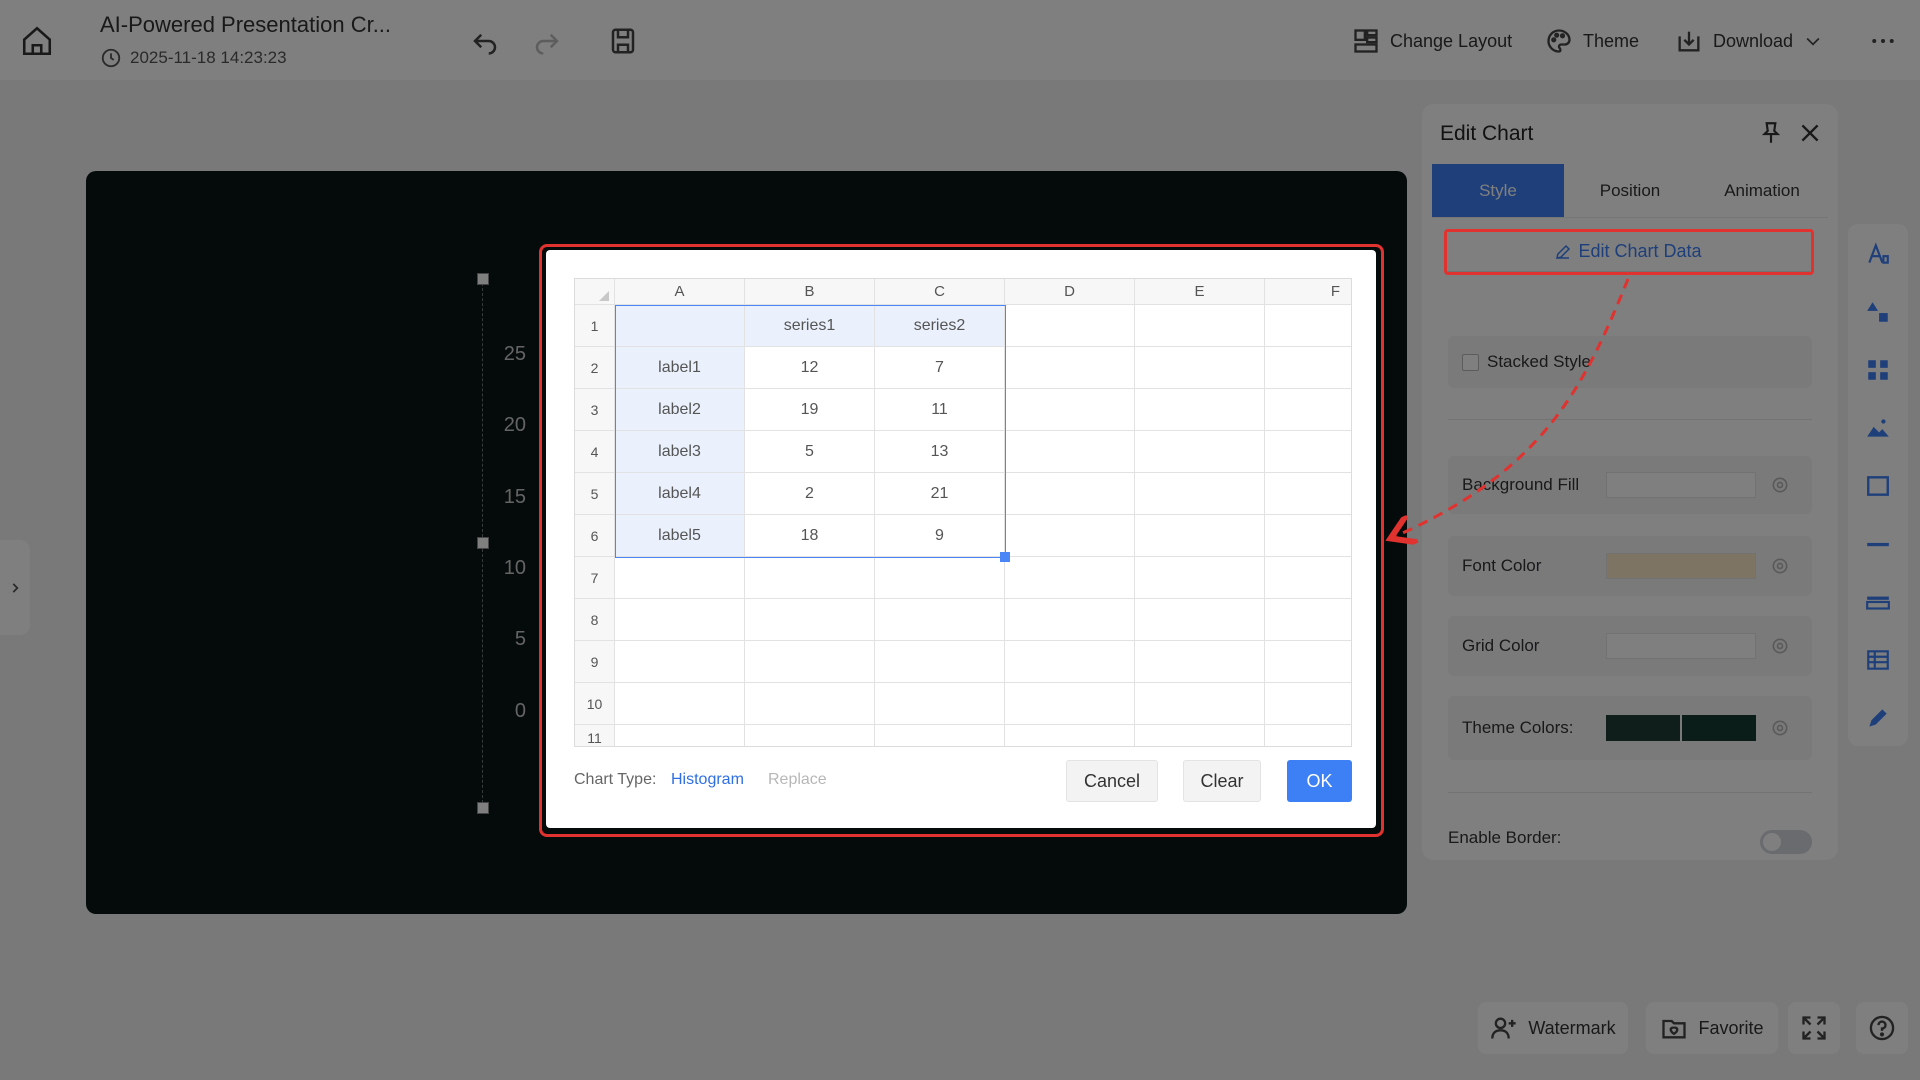 The width and height of the screenshot is (1920, 1080). What do you see at coordinates (1681, 566) in the screenshot?
I see `font-color-swatch` at bounding box center [1681, 566].